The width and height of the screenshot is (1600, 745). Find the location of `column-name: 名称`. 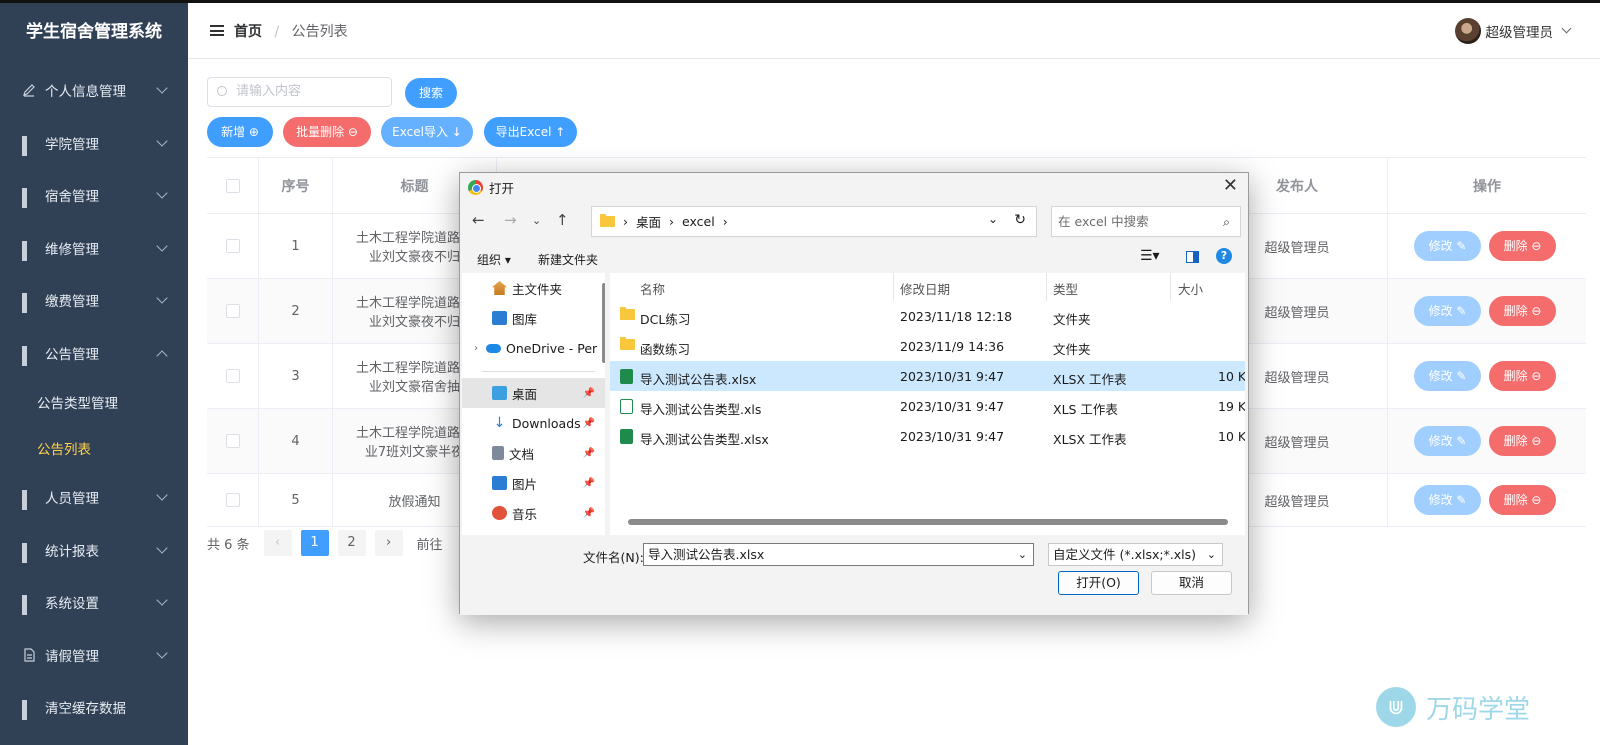

column-name: 名称 is located at coordinates (652, 288).